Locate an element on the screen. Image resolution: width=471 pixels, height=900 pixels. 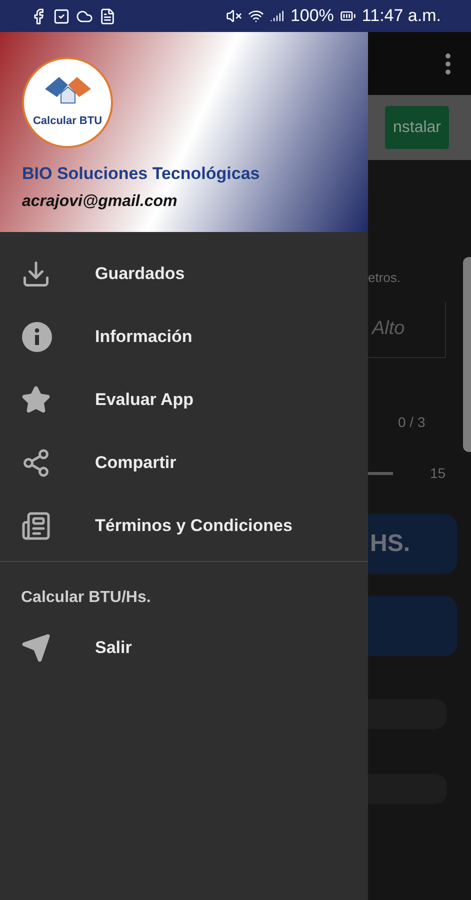
slider-max-label: 15 is located at coordinates (438, 473).